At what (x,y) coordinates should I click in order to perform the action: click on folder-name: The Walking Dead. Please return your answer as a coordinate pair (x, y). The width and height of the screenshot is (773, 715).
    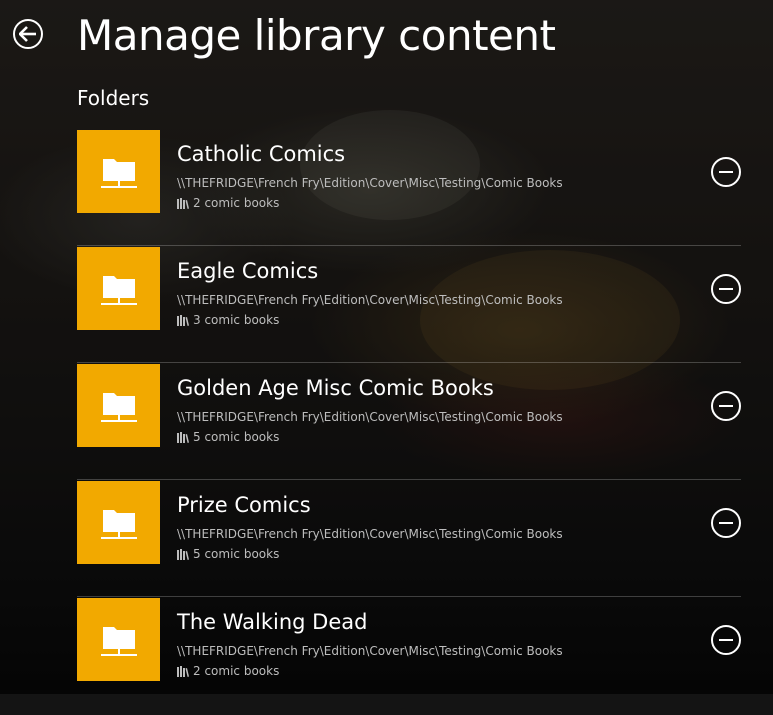
    Looking at the image, I should click on (272, 622).